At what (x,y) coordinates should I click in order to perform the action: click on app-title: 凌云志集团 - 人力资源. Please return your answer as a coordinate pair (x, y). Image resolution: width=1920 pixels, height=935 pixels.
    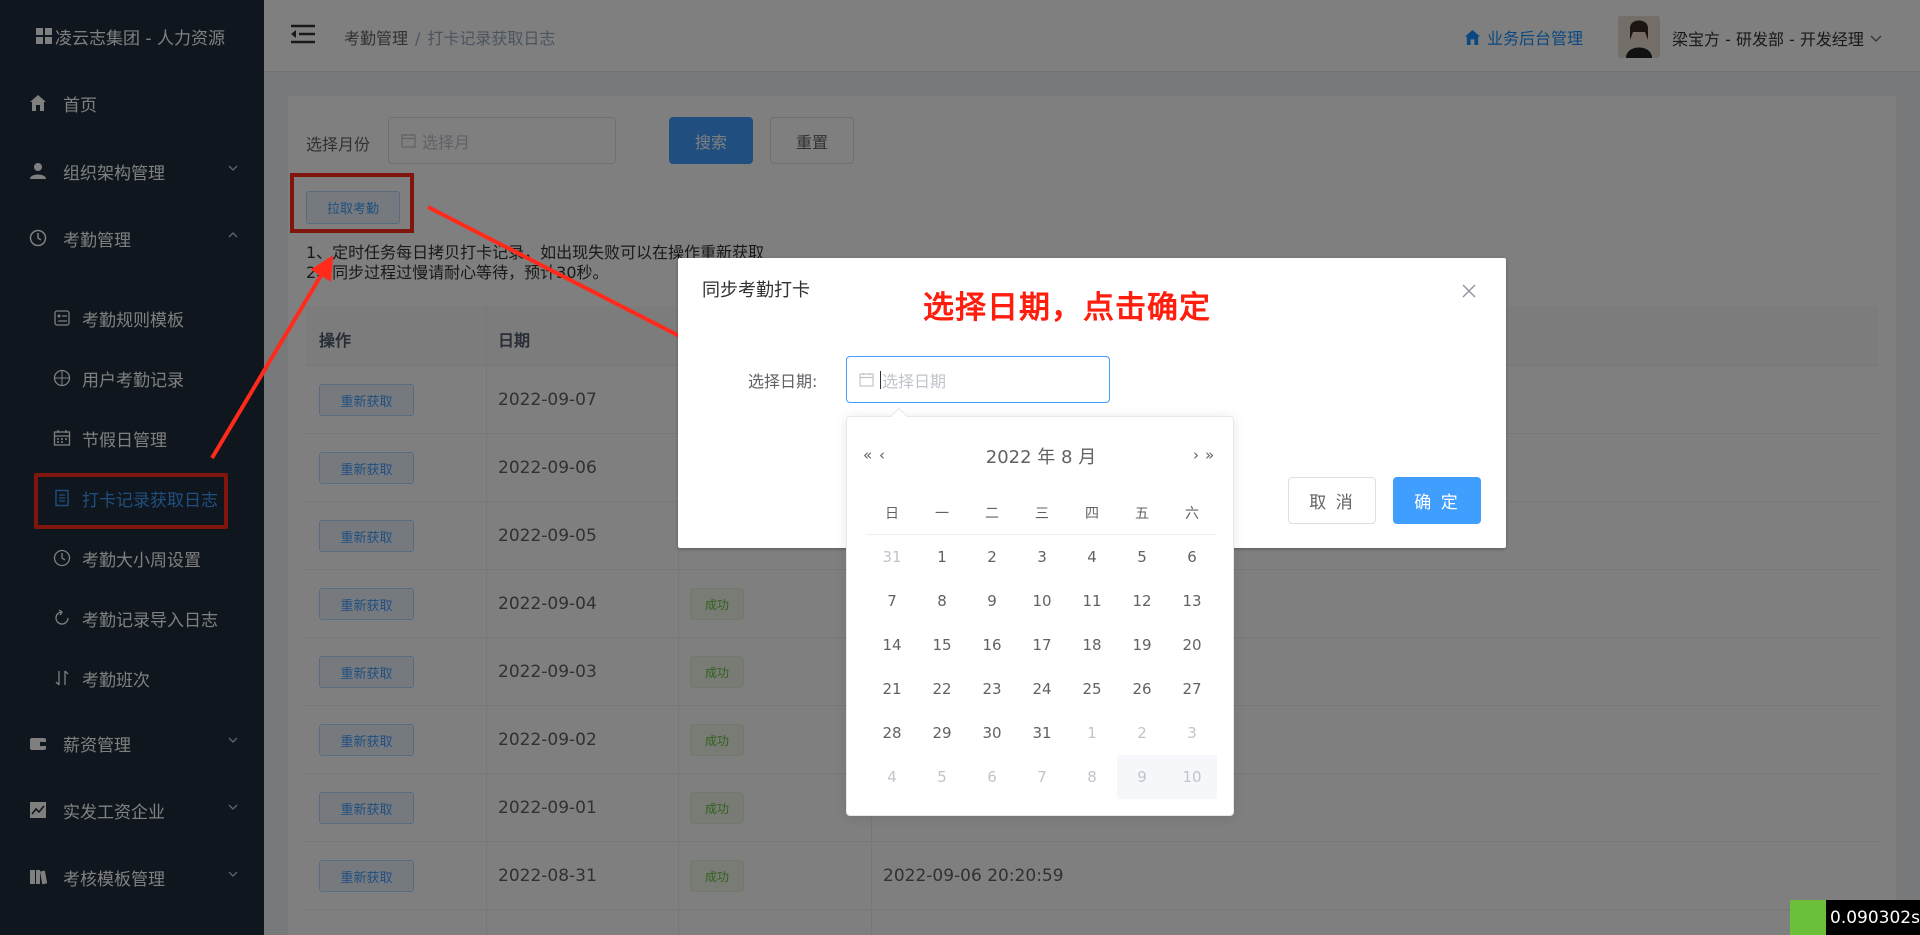
    Looking at the image, I should click on (140, 38).